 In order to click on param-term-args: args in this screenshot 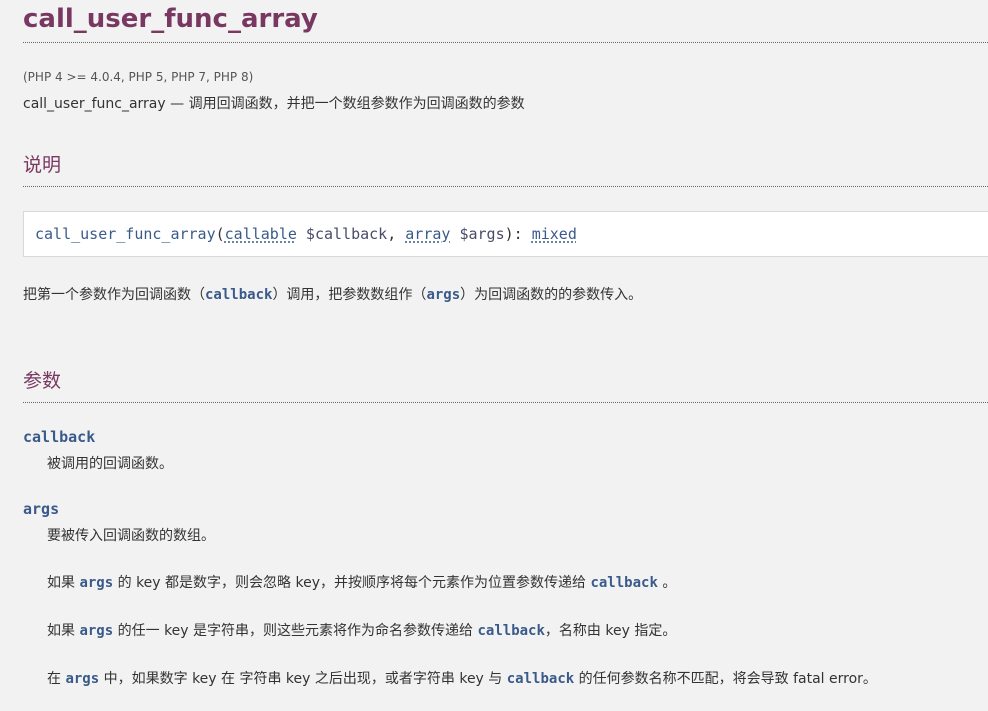, I will do `click(41, 509)`.